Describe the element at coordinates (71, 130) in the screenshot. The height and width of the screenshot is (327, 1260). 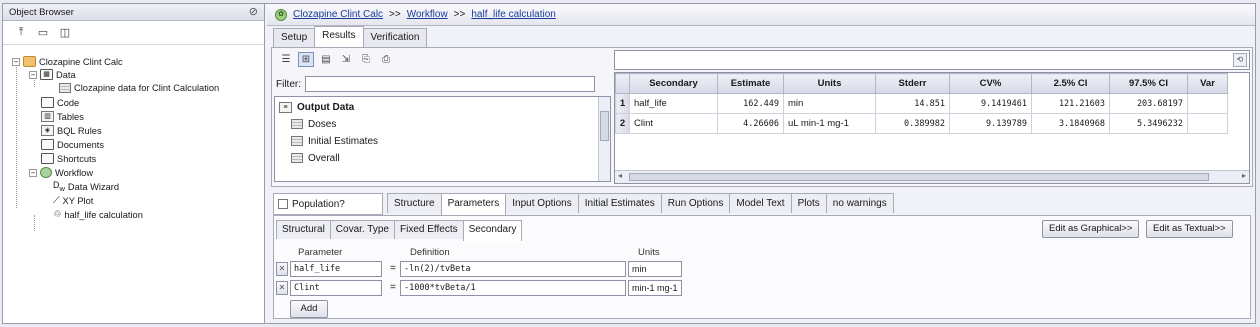
I see `tree-item-bql: ◈ BQL Rules` at that location.